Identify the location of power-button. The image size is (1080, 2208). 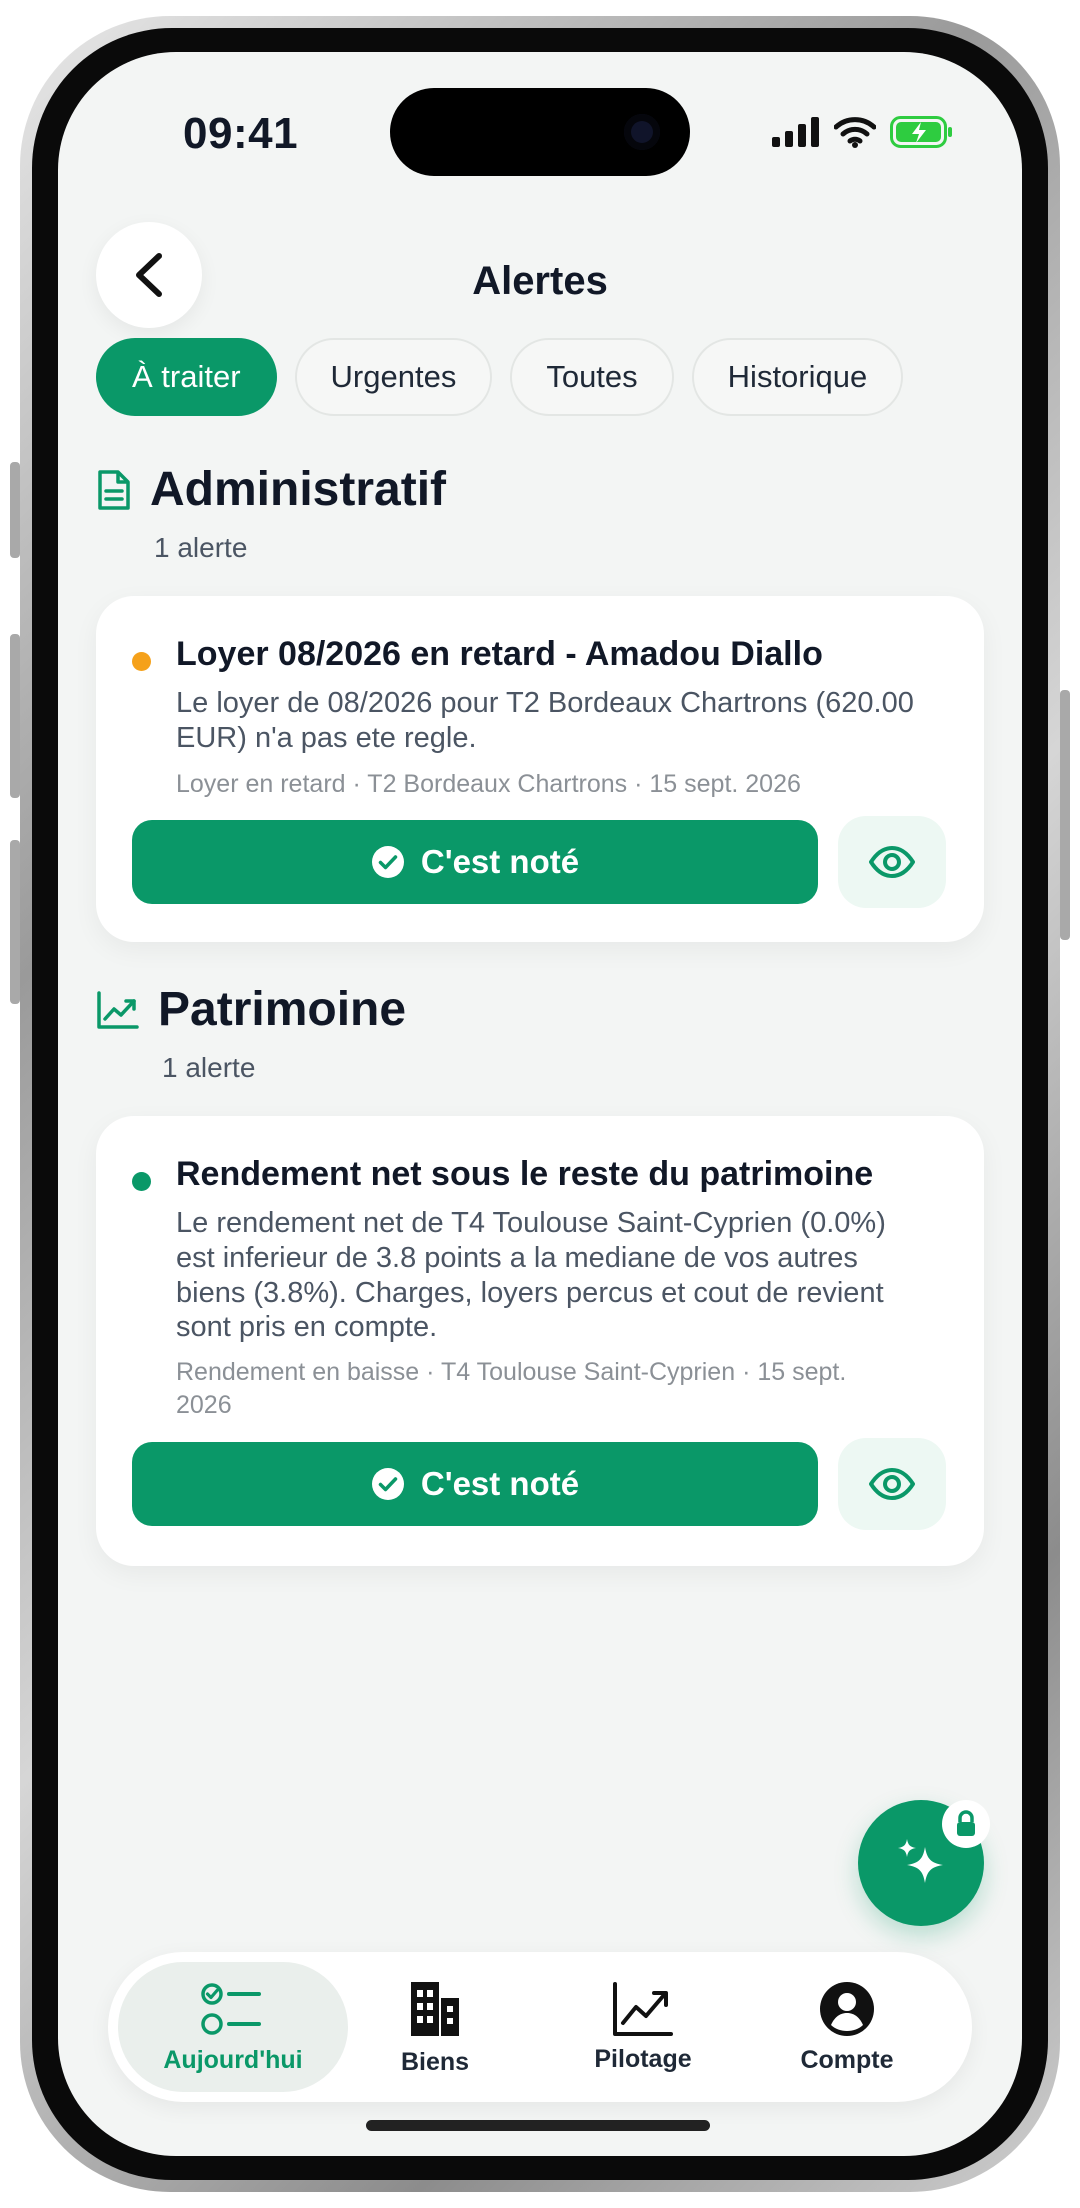
(1065, 815).